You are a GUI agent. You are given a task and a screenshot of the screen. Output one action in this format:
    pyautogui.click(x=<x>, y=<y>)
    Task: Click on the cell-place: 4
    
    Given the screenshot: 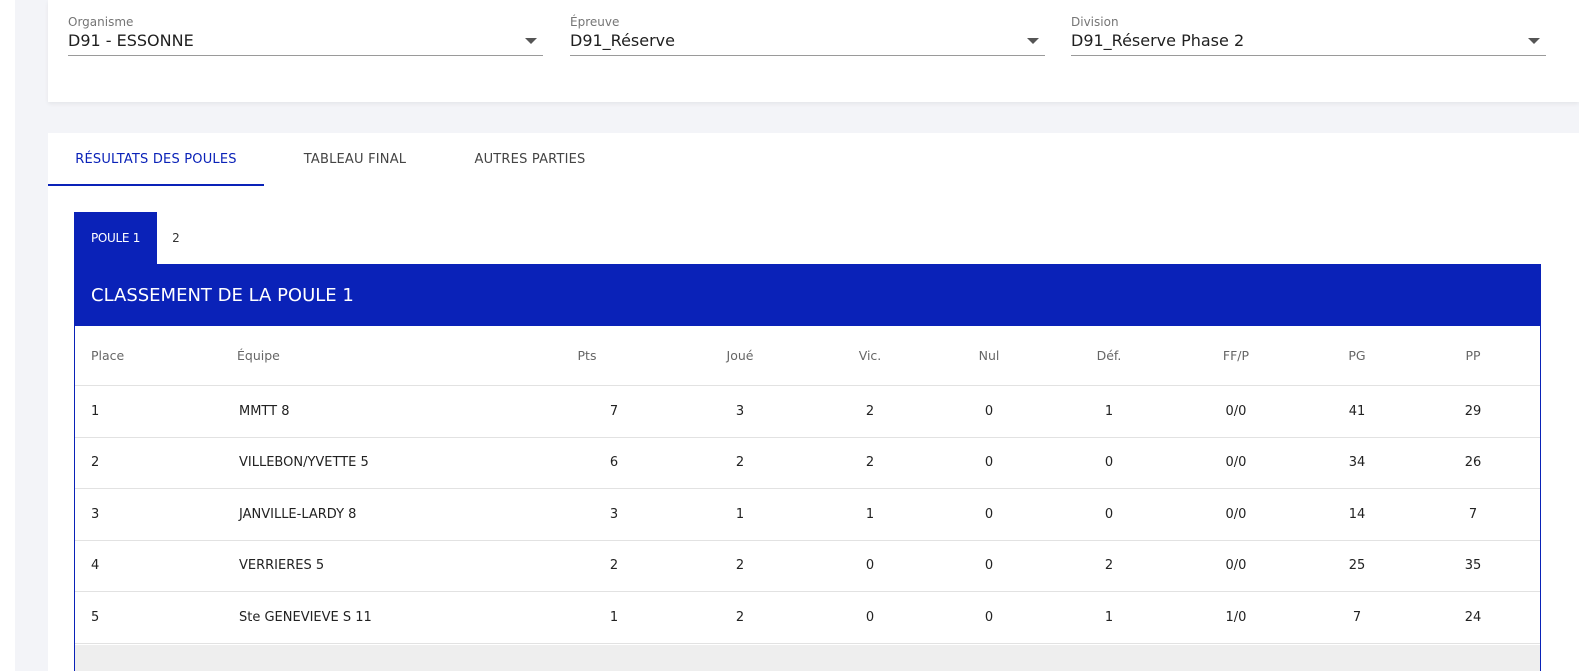 What is the action you would take?
    pyautogui.click(x=95, y=566)
    